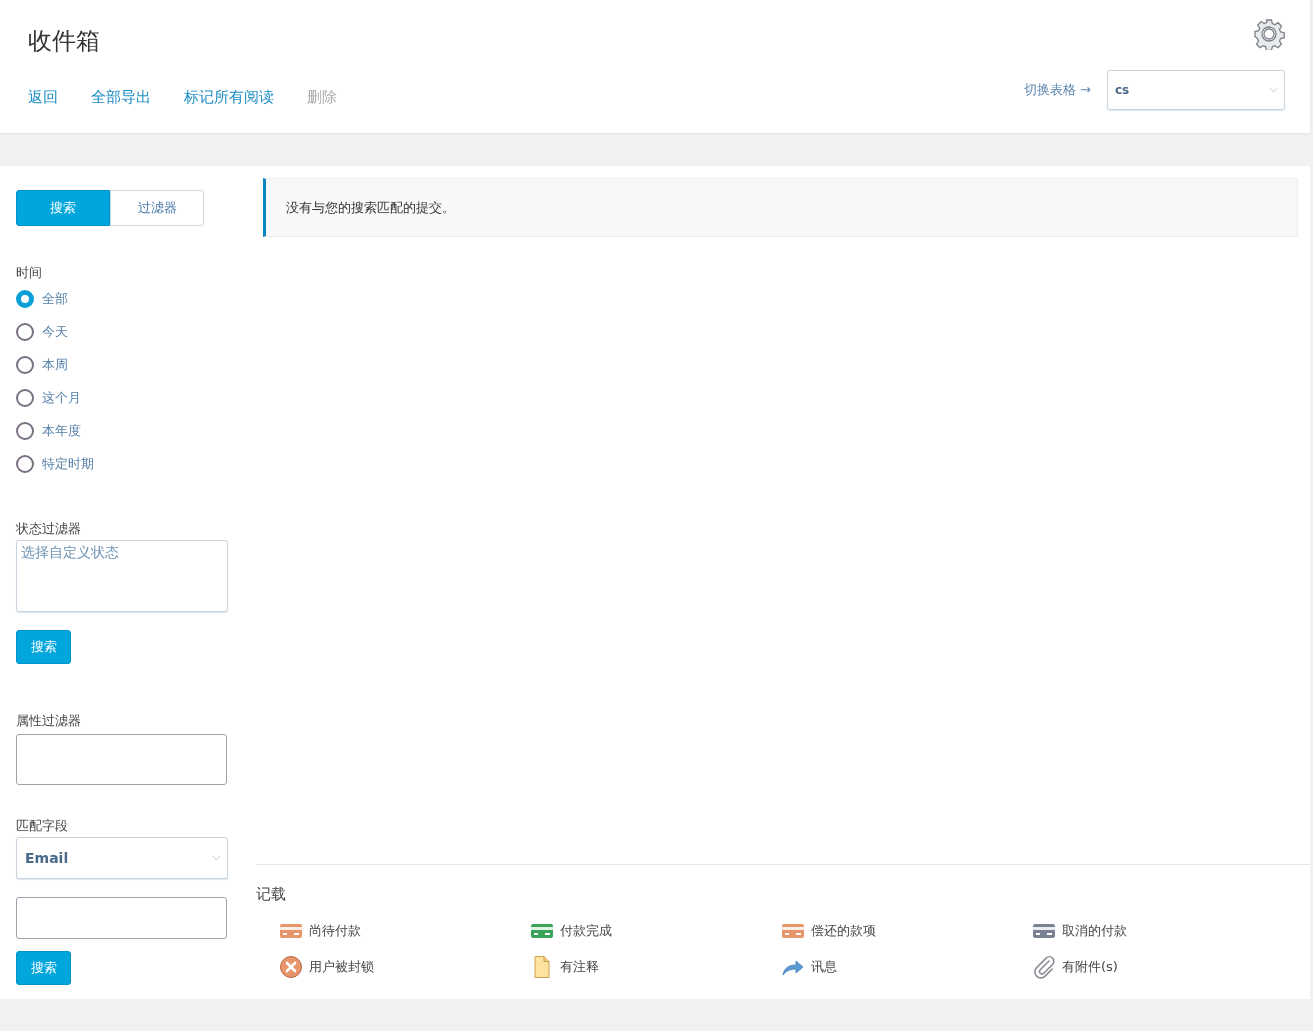 Image resolution: width=1313 pixels, height=1031 pixels. Describe the element at coordinates (43, 97) in the screenshot. I see `action-link: 返回` at that location.